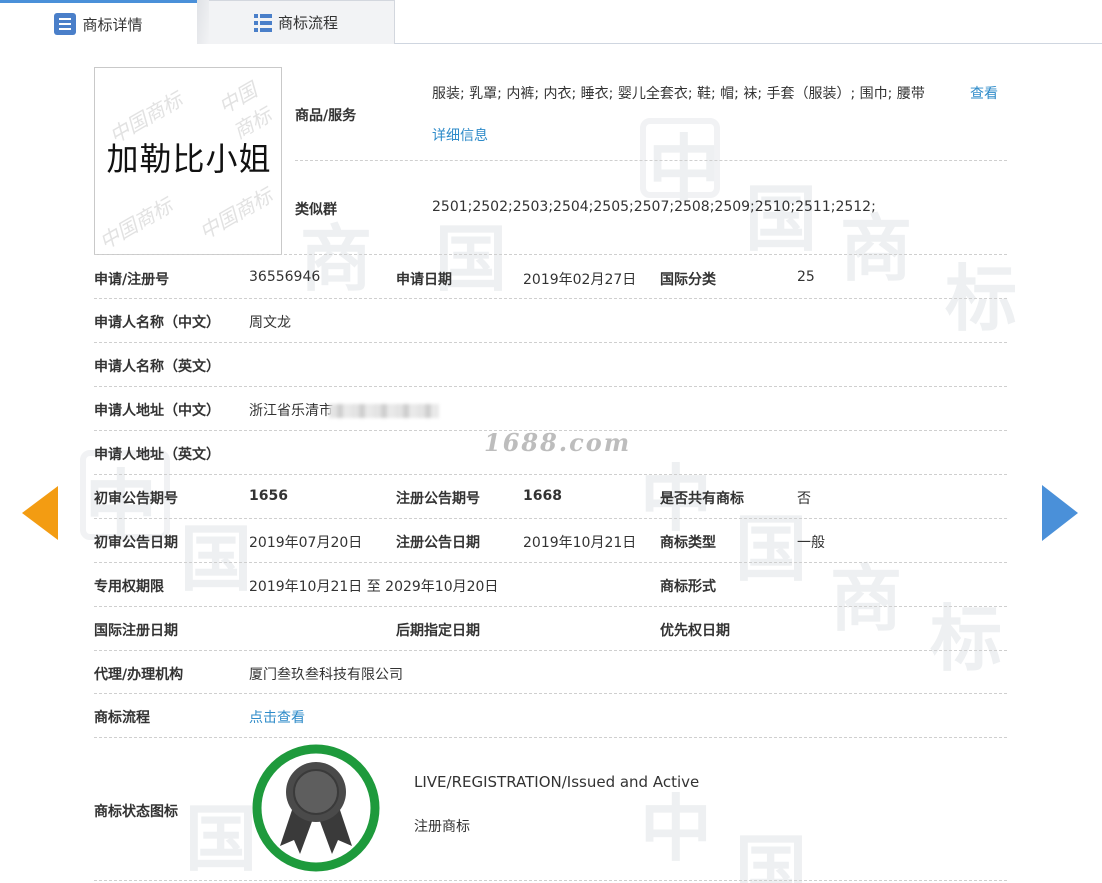  What do you see at coordinates (316, 210) in the screenshot?
I see `similar-group-label: 类似群` at bounding box center [316, 210].